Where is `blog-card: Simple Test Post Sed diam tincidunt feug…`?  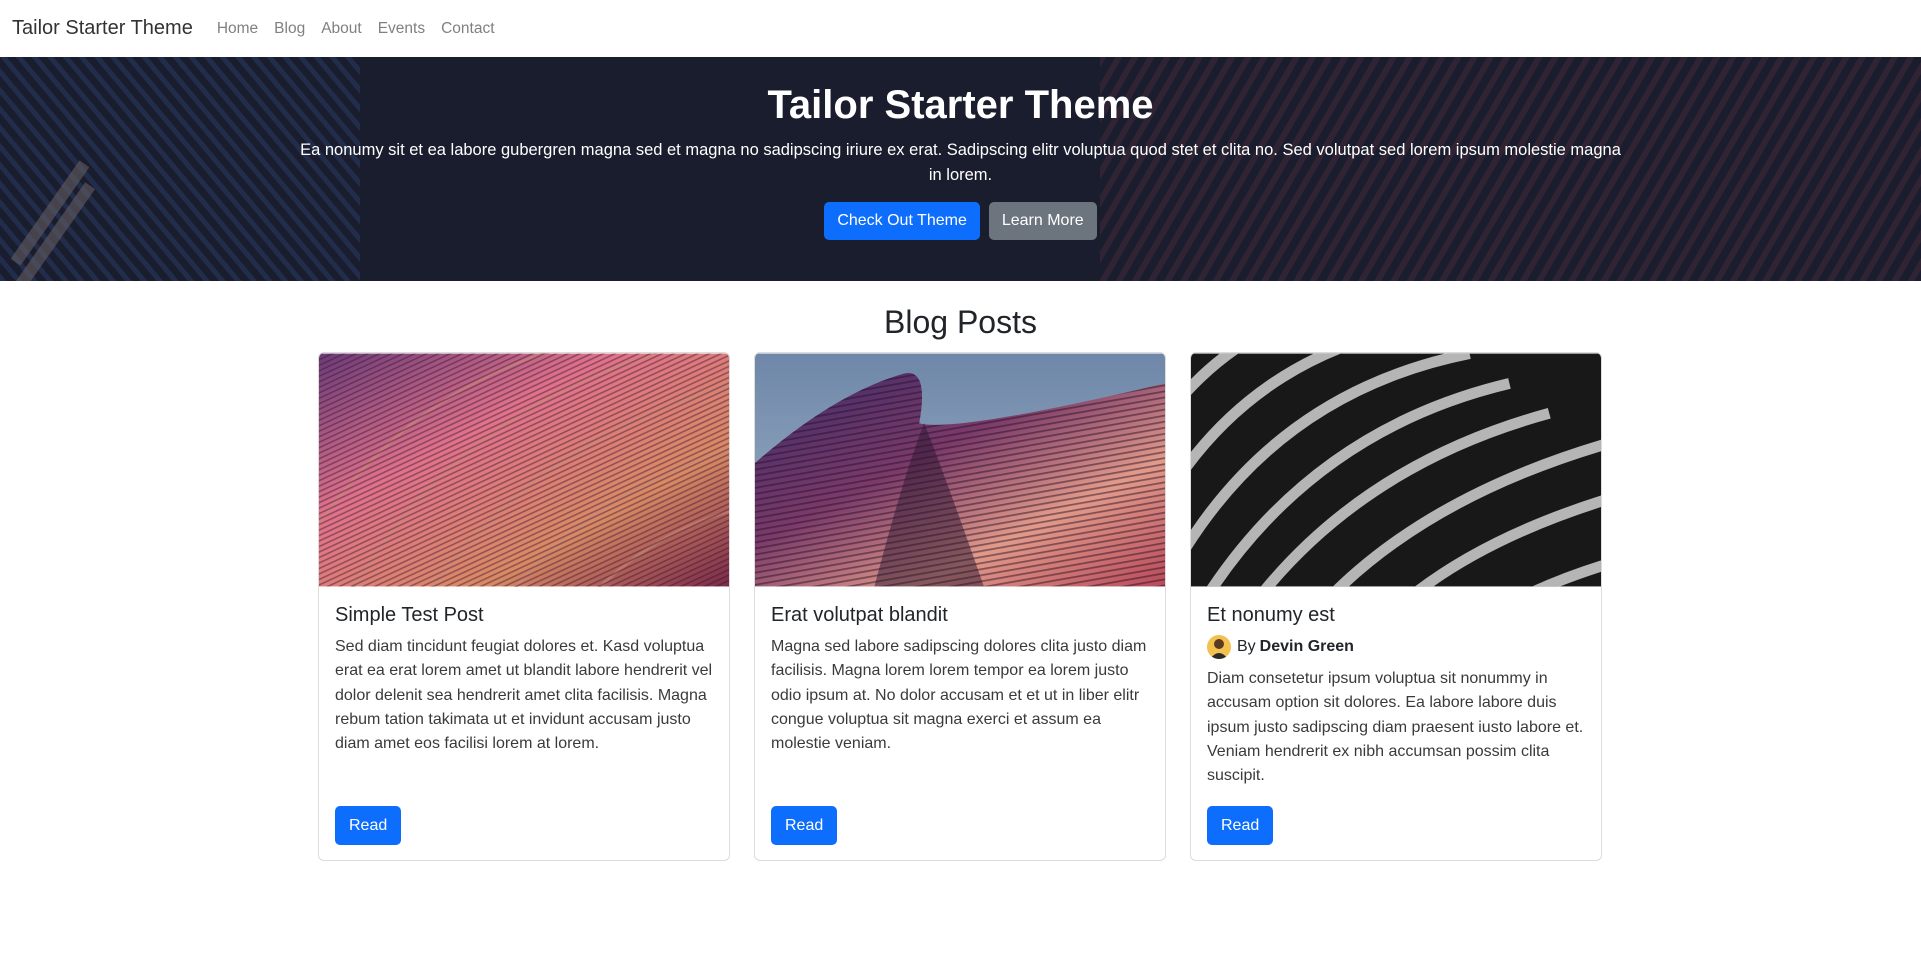
blog-card: Simple Test Post Sed diam tincidunt feug… is located at coordinates (524, 606).